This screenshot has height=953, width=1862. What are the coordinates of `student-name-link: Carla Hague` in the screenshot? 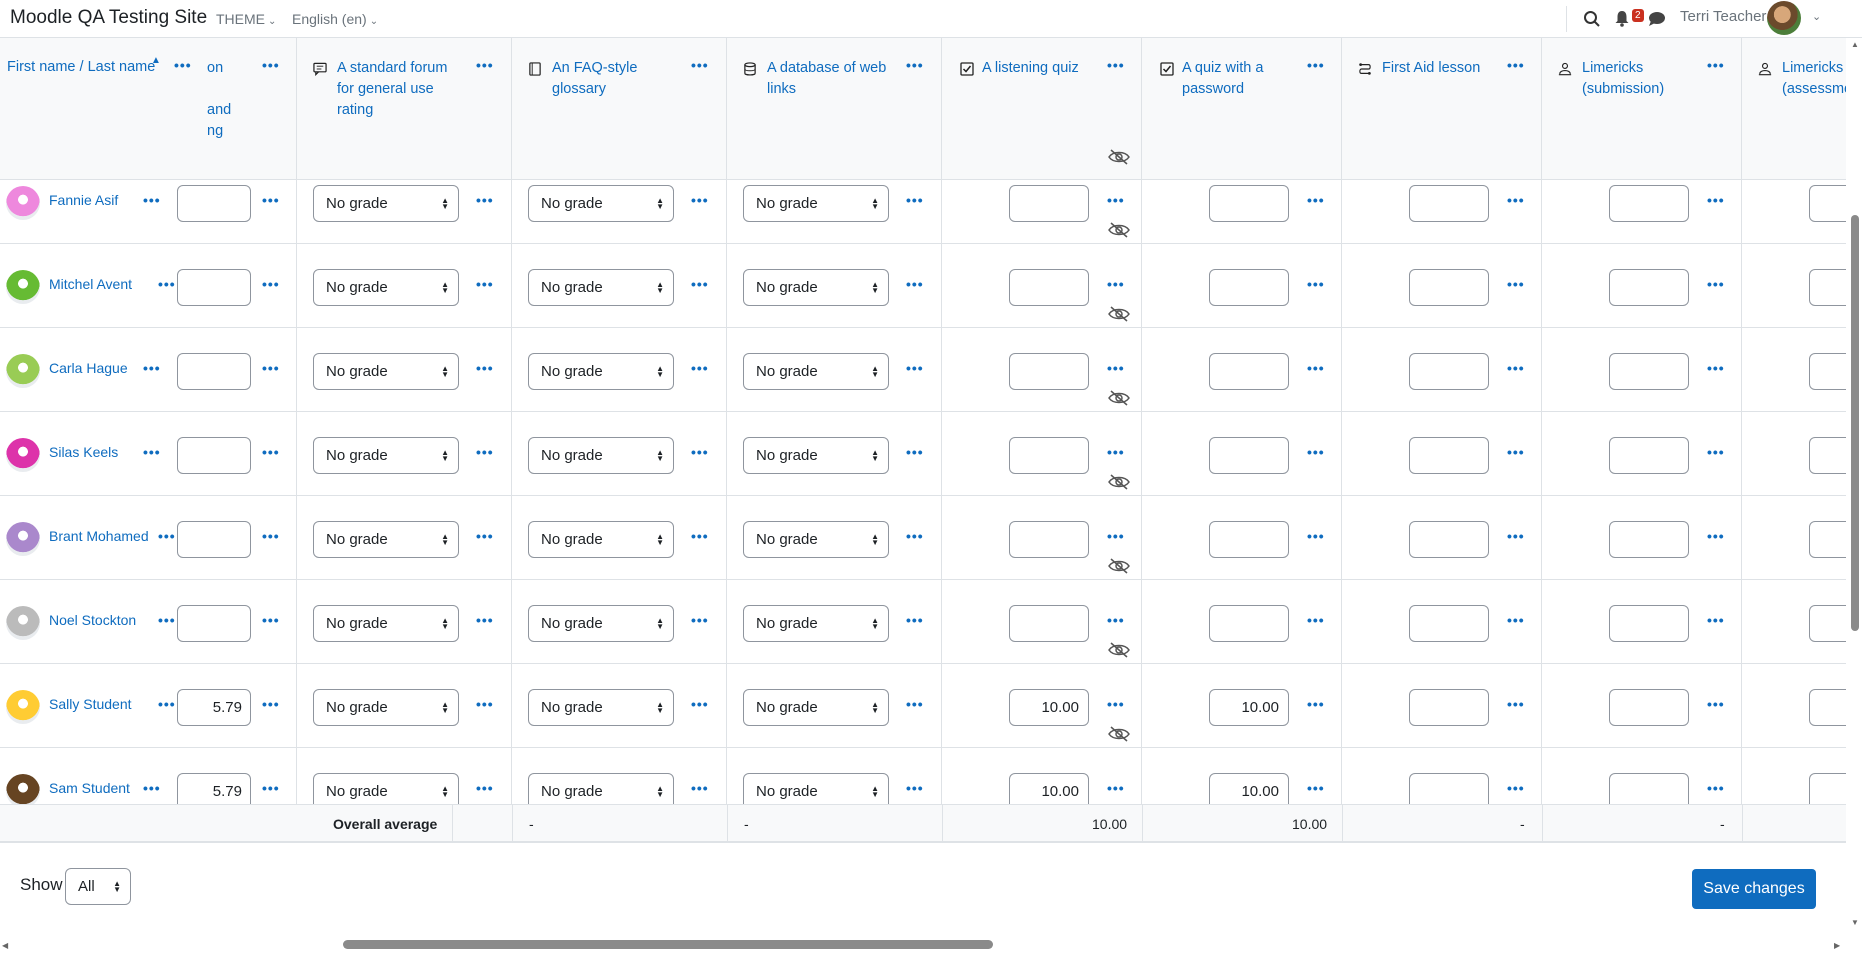 It's located at (88, 368).